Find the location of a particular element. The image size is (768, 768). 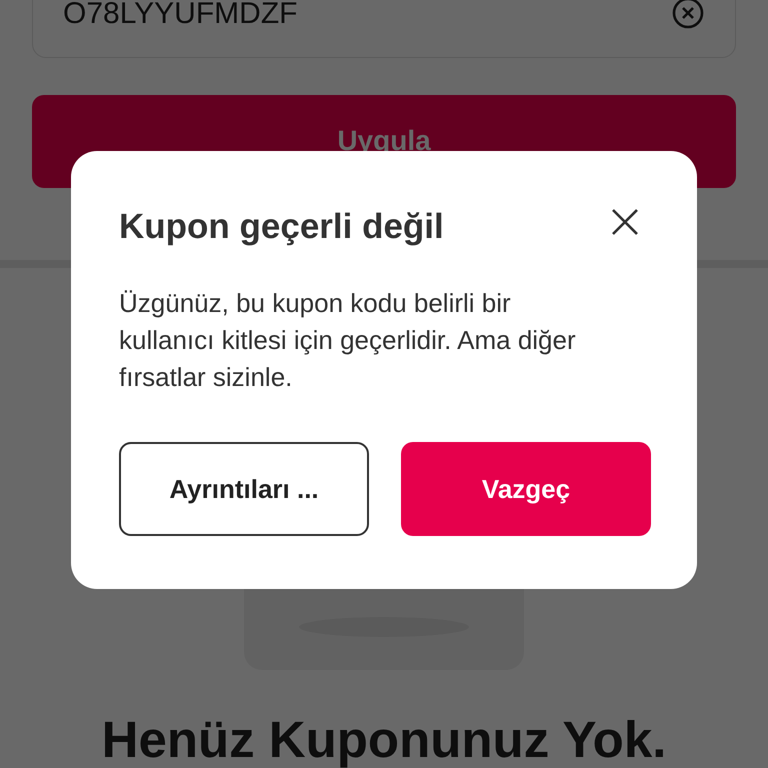

empty-state-heading: Henüz Kuponunuz Yok. is located at coordinates (384, 739).